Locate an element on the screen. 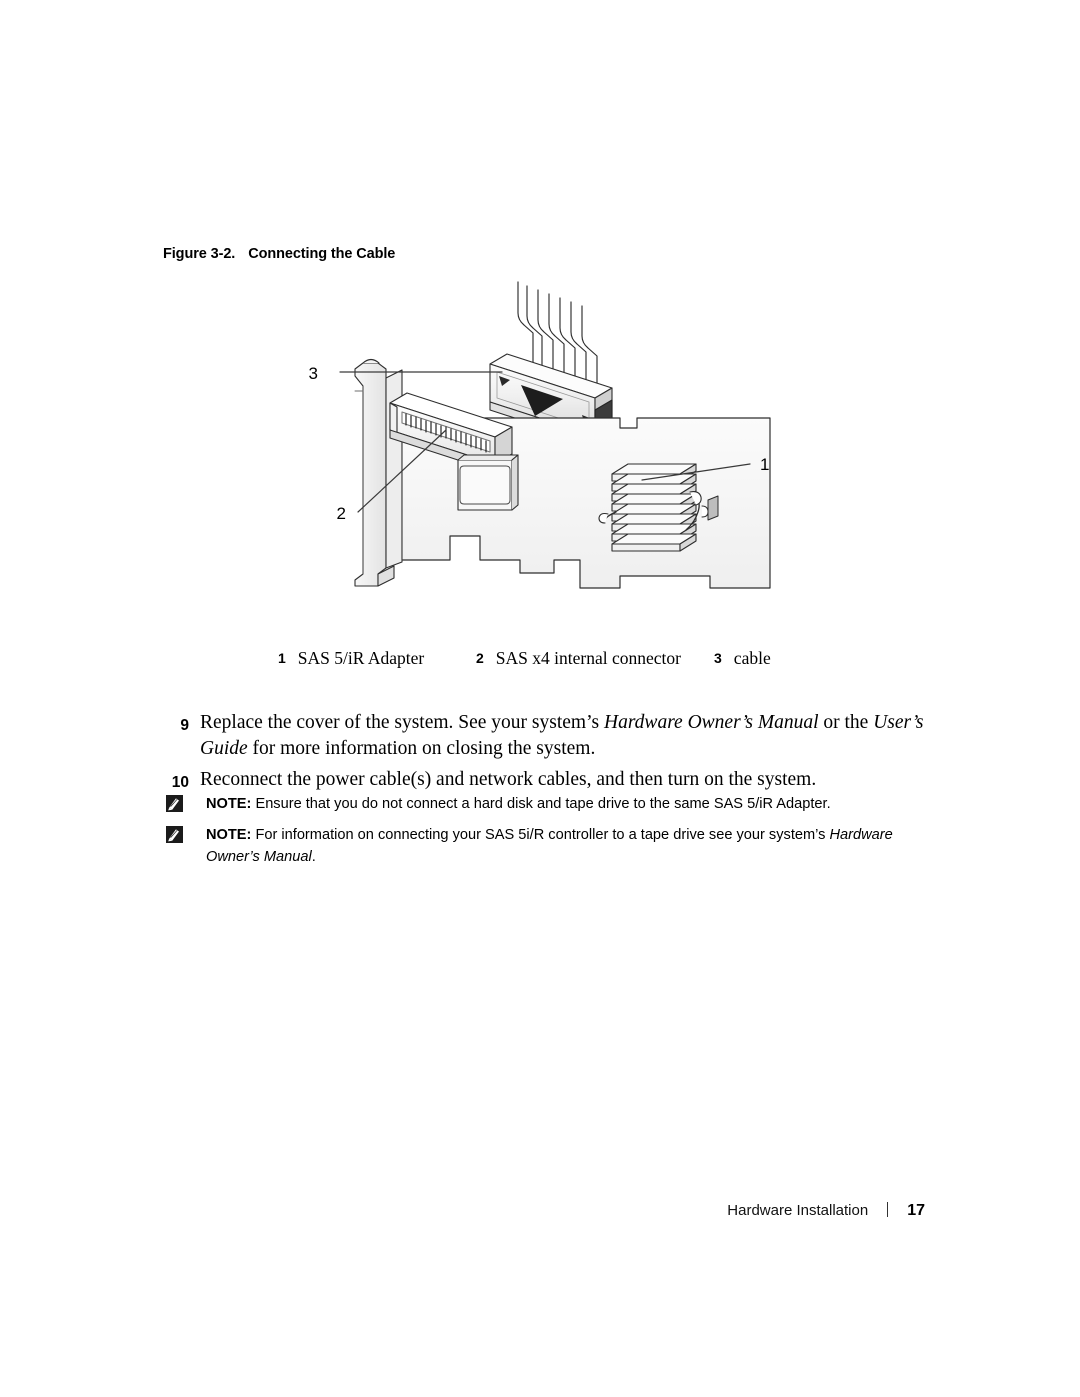  figure-caption: Figure 3-2. Connecting the Cable is located at coordinates (279, 254).